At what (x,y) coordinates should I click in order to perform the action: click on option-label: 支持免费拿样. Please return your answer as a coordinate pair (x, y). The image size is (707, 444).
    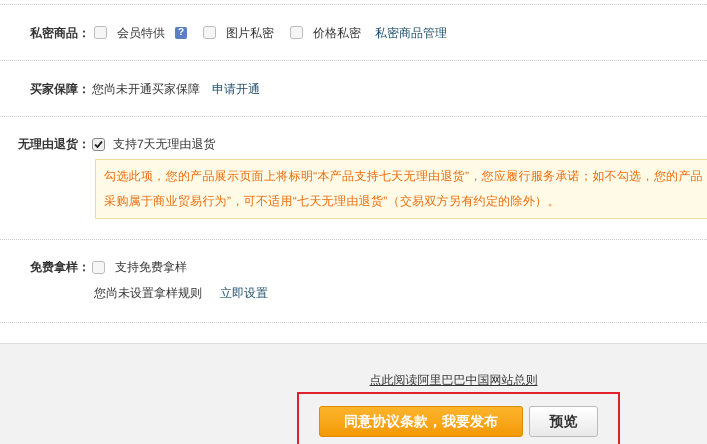
    Looking at the image, I should click on (151, 267).